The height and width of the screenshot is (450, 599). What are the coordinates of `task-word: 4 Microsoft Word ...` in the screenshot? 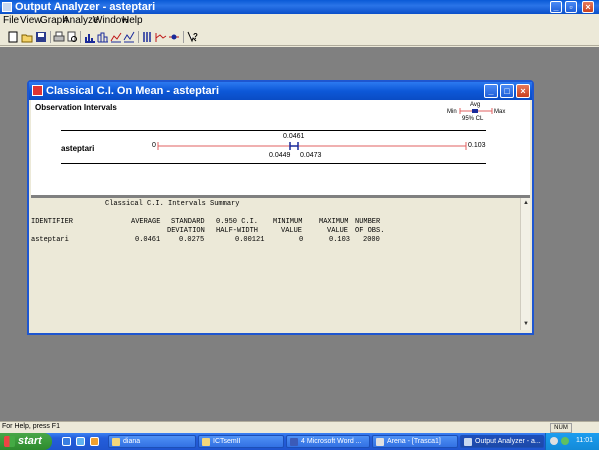 It's located at (328, 441).